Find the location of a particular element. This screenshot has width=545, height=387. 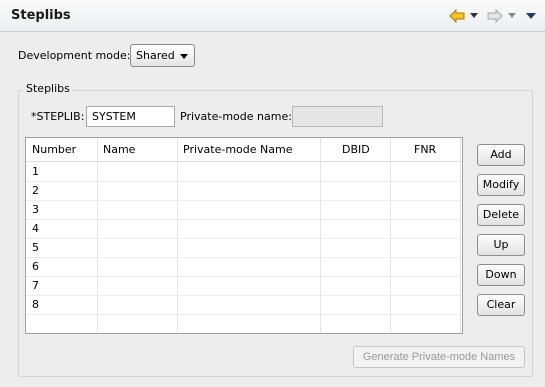

private-mode-name-input is located at coordinates (337, 116).